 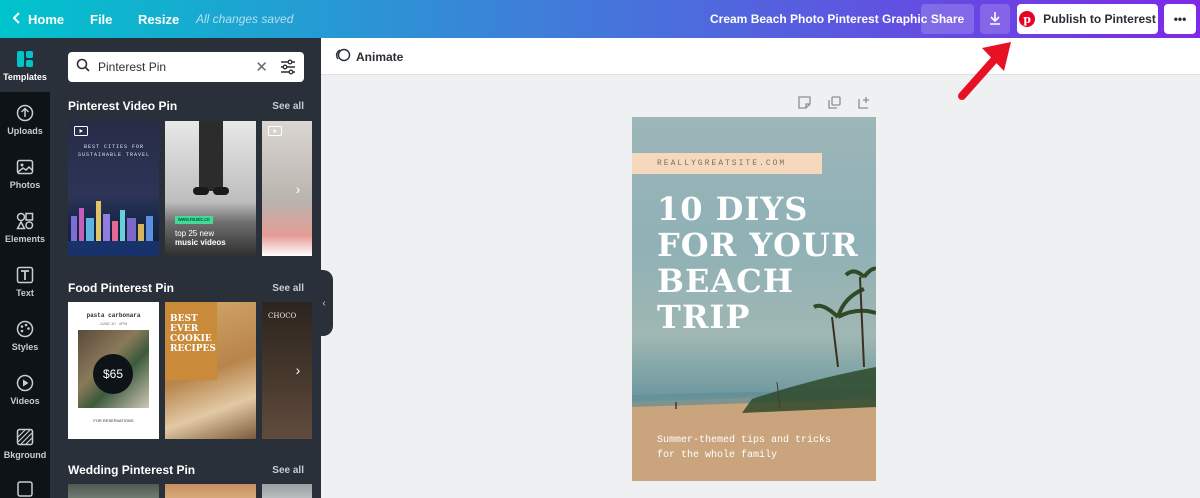 I want to click on home-button: Home, so click(x=38, y=19).